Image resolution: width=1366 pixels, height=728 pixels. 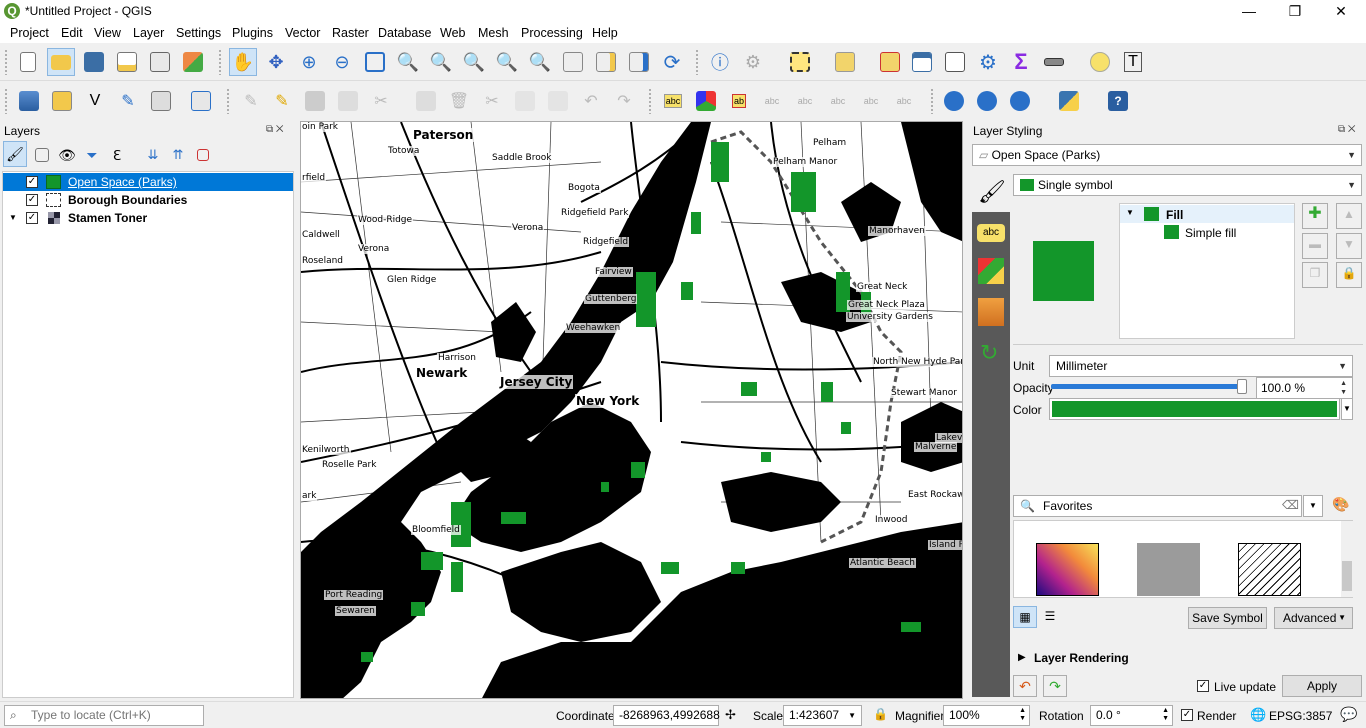 What do you see at coordinates (672, 62) in the screenshot?
I see `refresh-icon: ⟳` at bounding box center [672, 62].